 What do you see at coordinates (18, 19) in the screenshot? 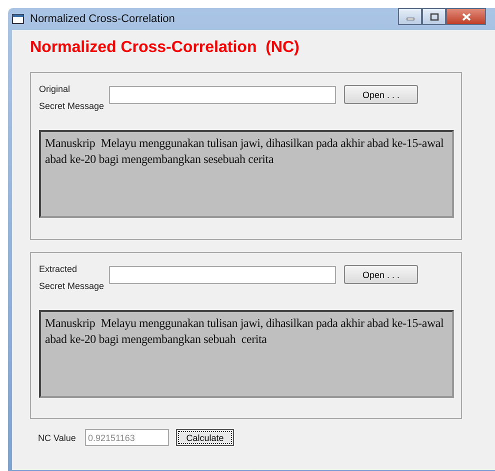
I see `window-icon` at bounding box center [18, 19].